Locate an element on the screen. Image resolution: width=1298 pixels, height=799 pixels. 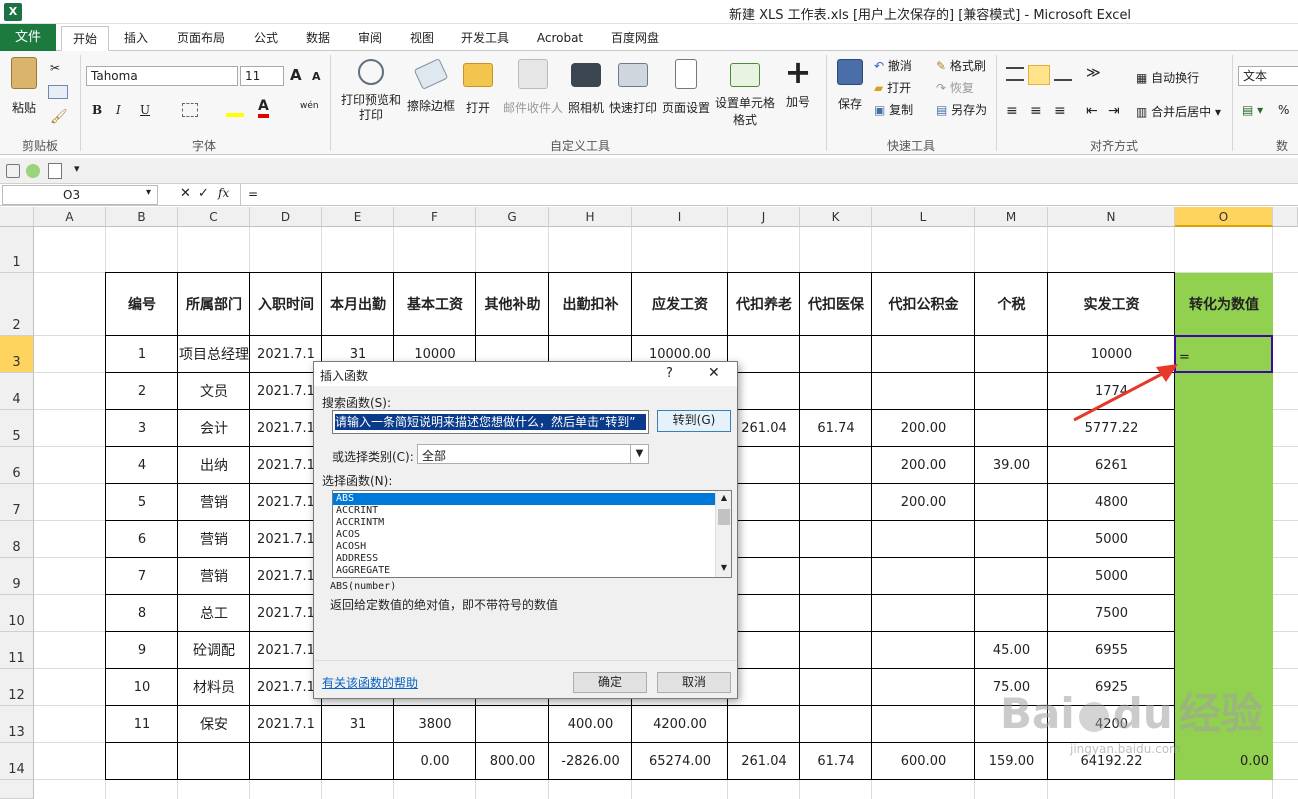
red-arrow-head is located at coordinates (1167, 373).